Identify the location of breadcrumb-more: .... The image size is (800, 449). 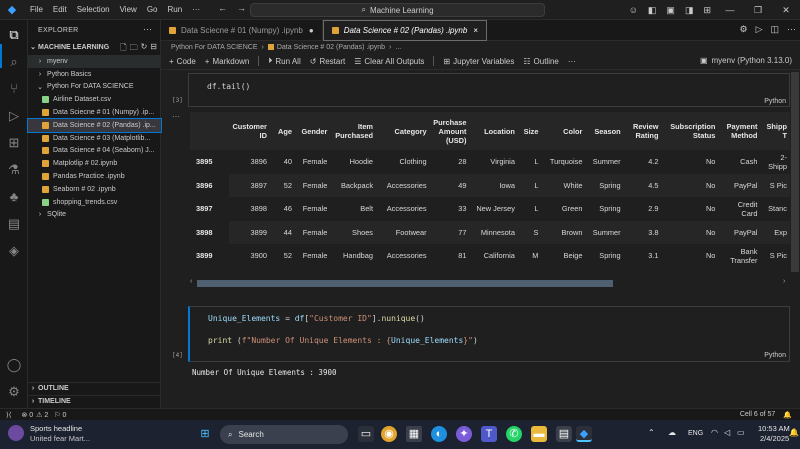
(398, 47).